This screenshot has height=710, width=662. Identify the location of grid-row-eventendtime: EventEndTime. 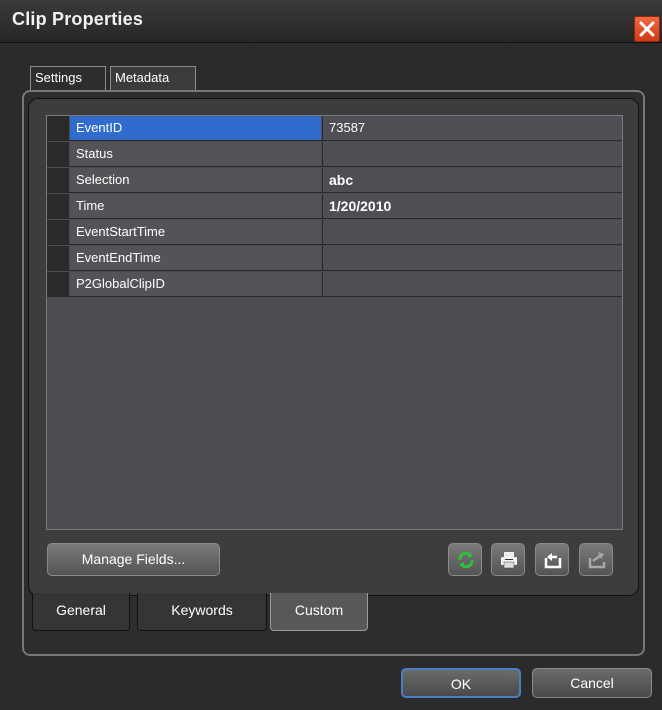
(334, 258).